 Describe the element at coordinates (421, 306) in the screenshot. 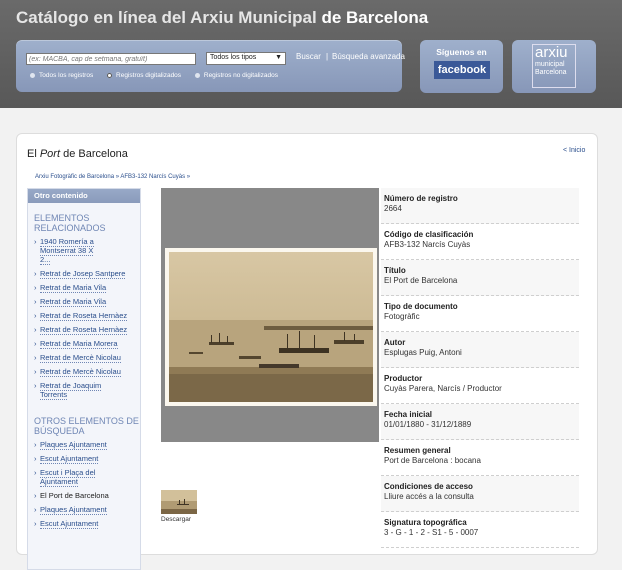

I see `meta-label: Tipo de documento` at that location.